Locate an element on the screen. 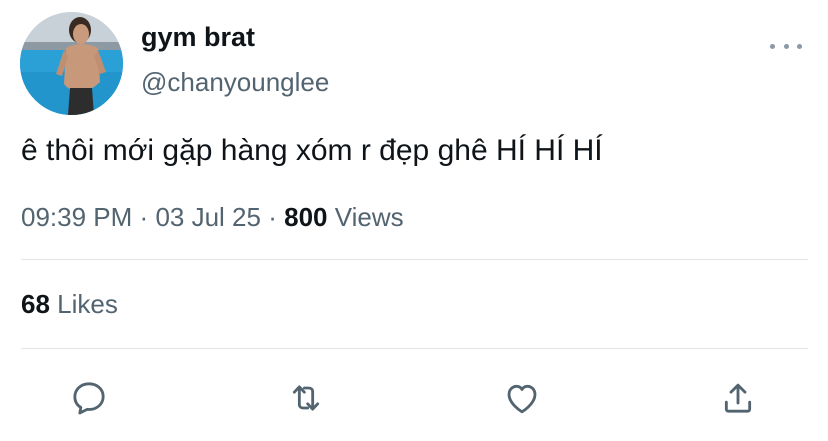 The height and width of the screenshot is (441, 828). avatar is located at coordinates (71, 63).